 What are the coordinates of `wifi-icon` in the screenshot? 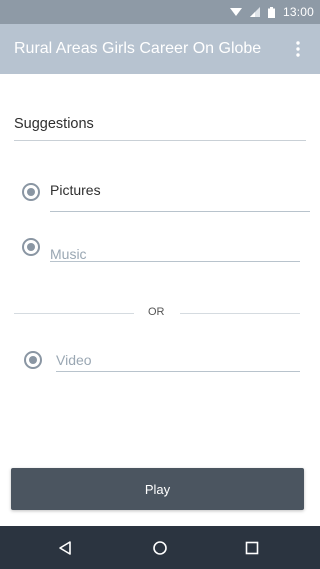 It's located at (235, 12).